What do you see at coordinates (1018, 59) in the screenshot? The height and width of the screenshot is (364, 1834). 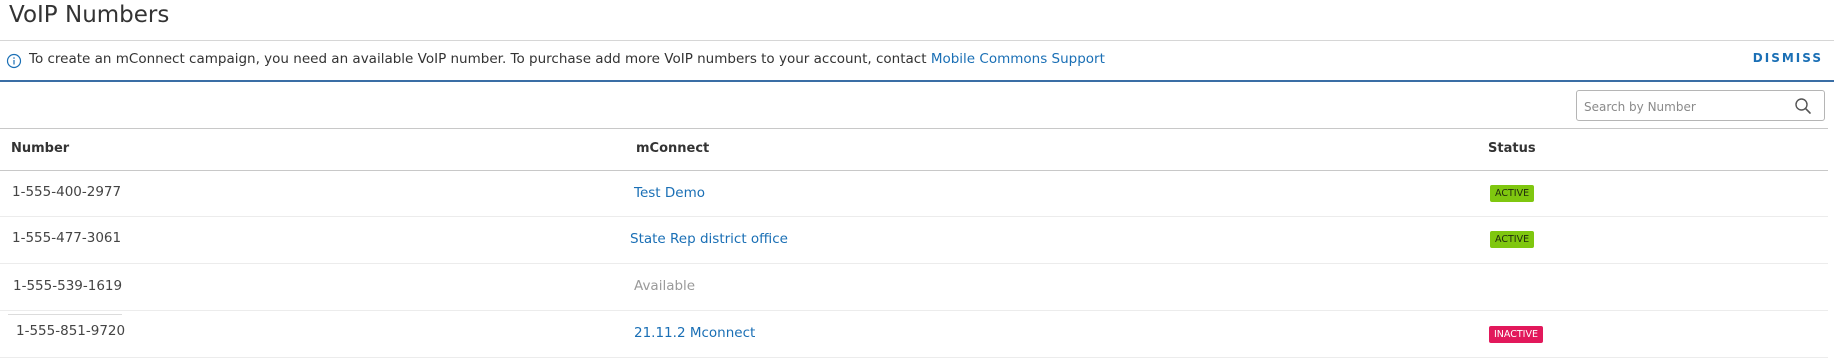 I see `support-link: Mobile Commons Support` at bounding box center [1018, 59].